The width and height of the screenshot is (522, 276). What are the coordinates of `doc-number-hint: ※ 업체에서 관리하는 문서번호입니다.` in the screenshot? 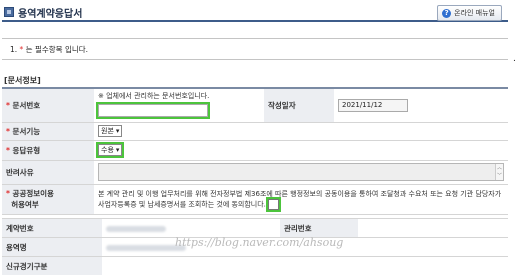 It's located at (154, 96).